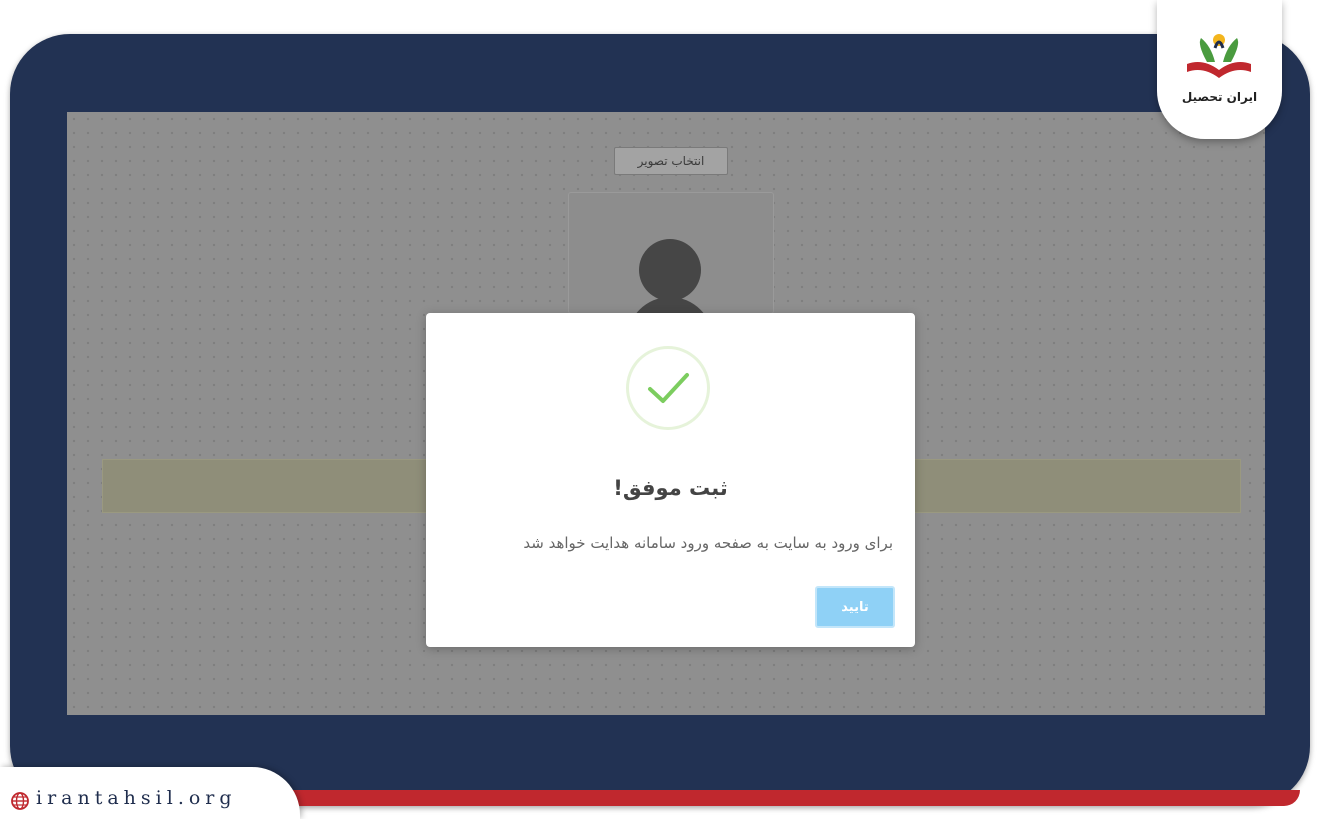 Image resolution: width=1318 pixels, height=819 pixels. Describe the element at coordinates (855, 607) in the screenshot. I see `confirm-button: تایید` at that location.